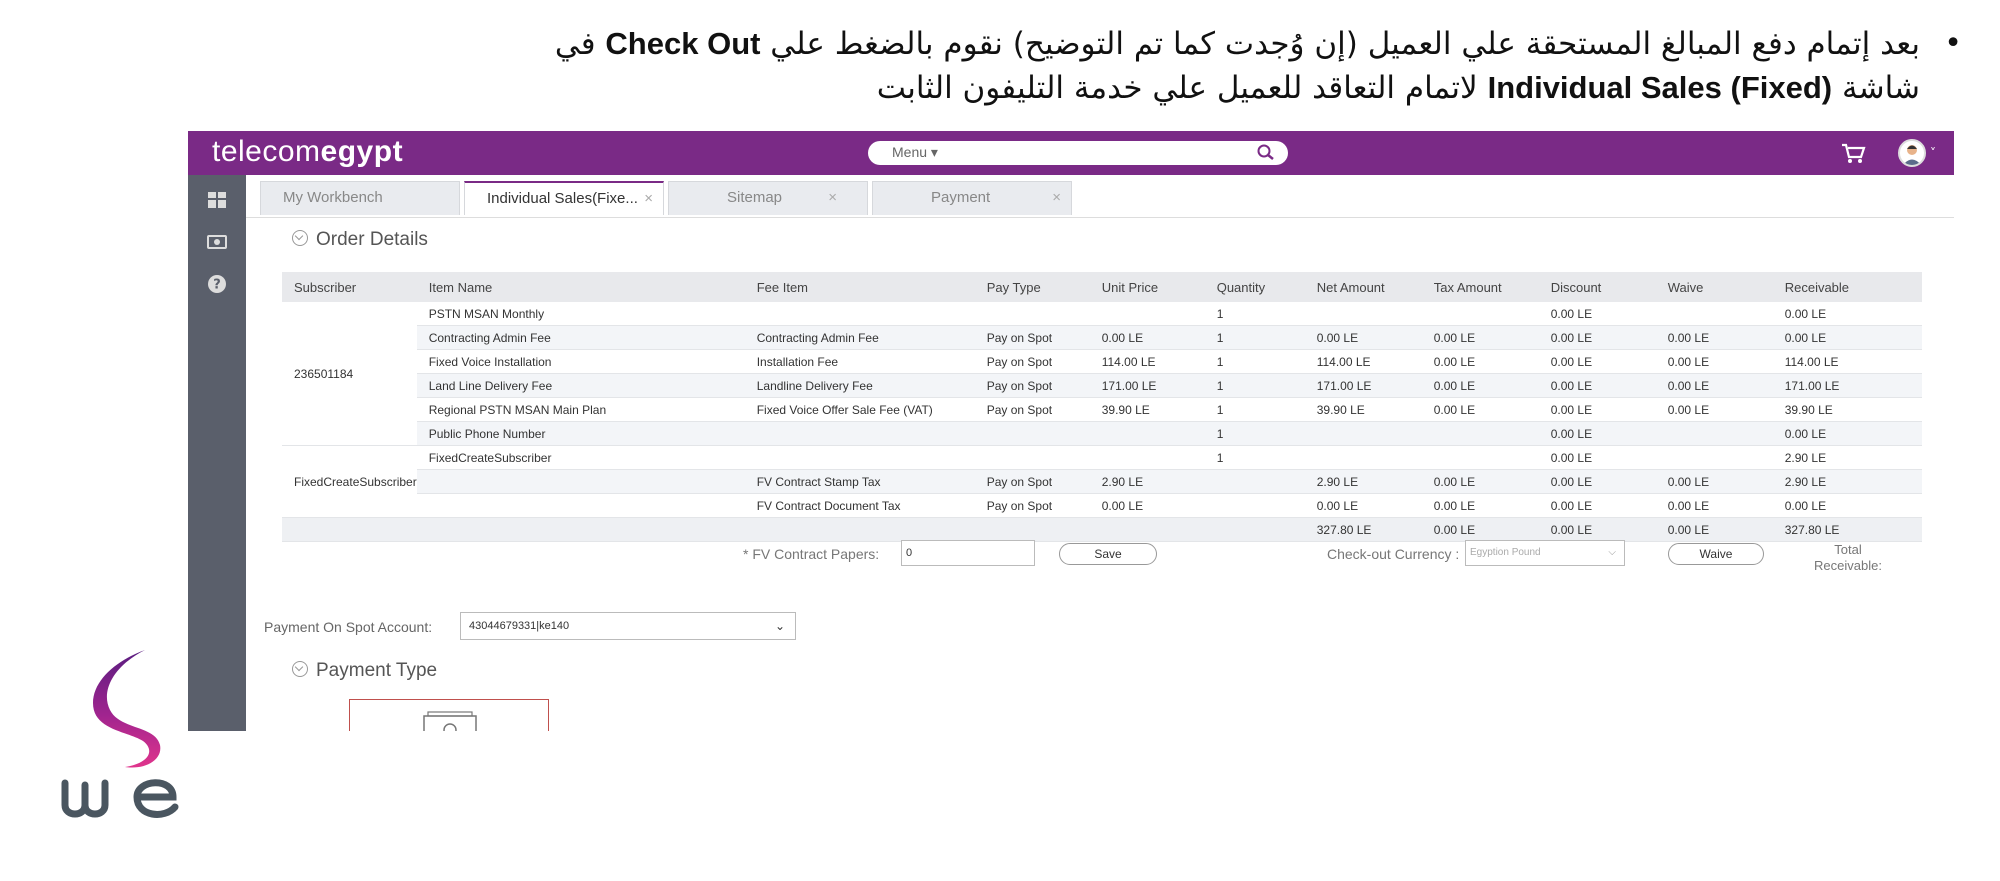 This screenshot has width=2000, height=881. I want to click on table-row: Public Phone Number 1 0.00 LE 0.00 LE, so click(1102, 433).